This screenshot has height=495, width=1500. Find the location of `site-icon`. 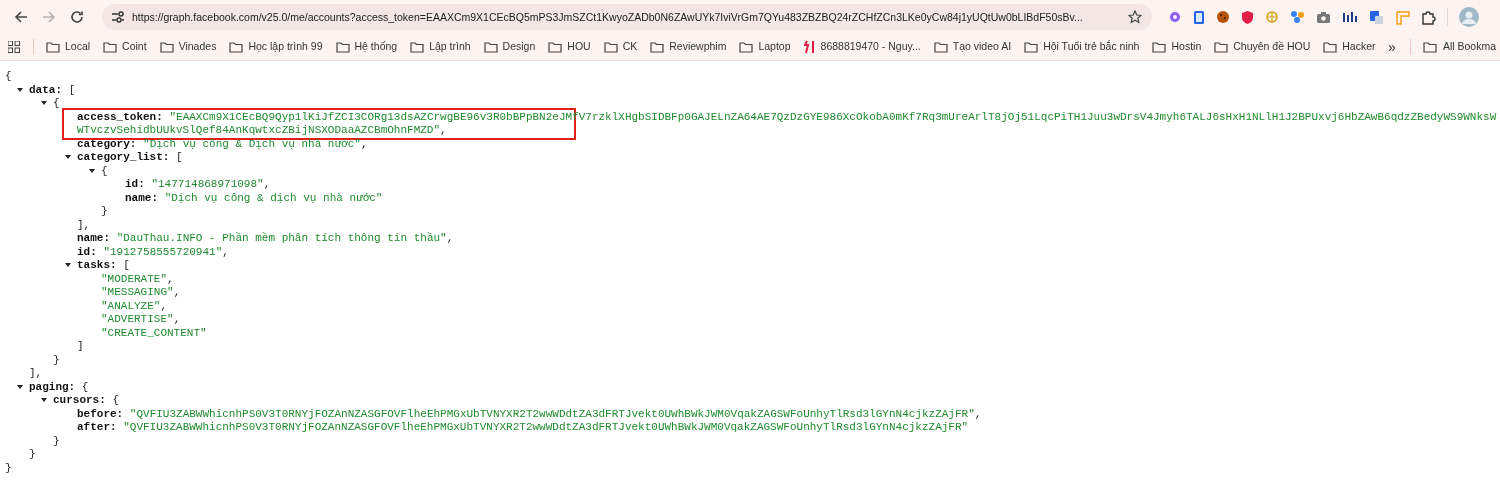

site-icon is located at coordinates (809, 47).